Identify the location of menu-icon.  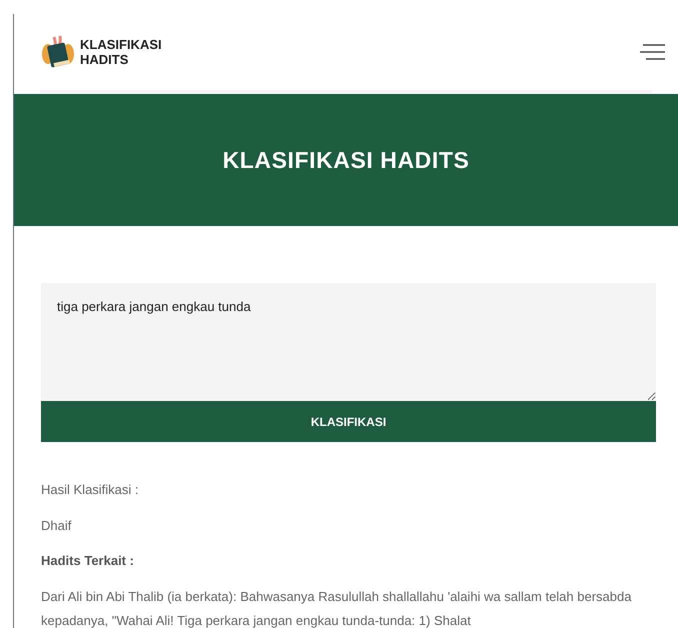
(653, 52).